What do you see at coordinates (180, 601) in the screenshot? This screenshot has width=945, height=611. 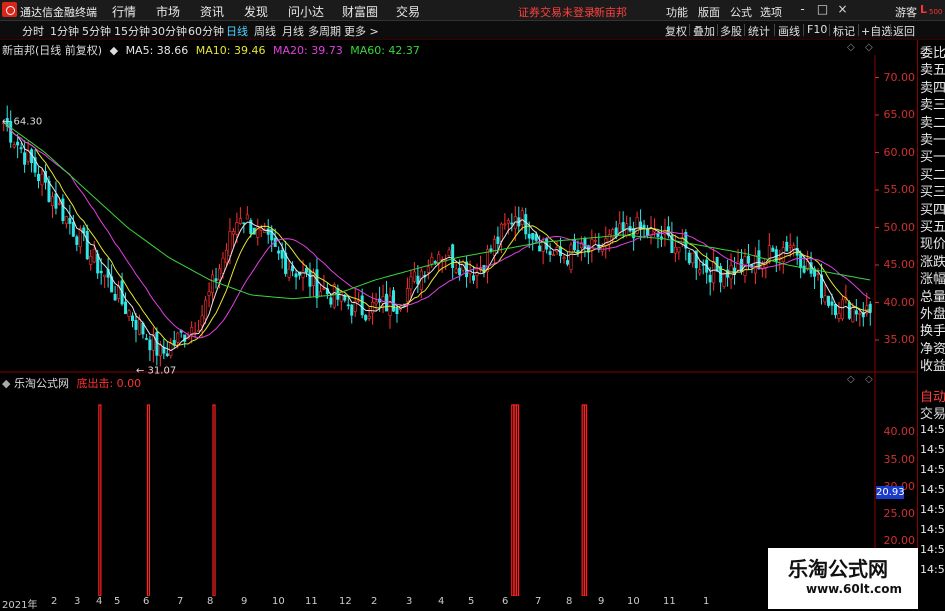 I see `date-tick-label: 7` at bounding box center [180, 601].